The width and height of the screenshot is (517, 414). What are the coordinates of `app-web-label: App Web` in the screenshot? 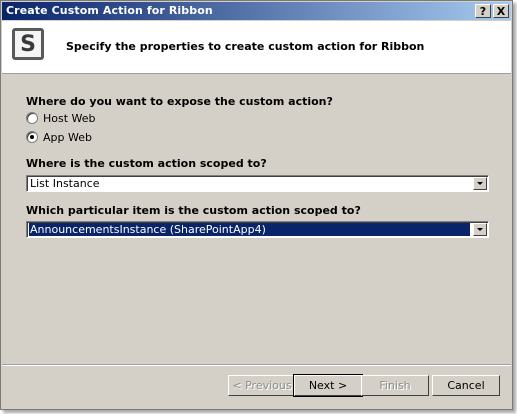 It's located at (67, 137).